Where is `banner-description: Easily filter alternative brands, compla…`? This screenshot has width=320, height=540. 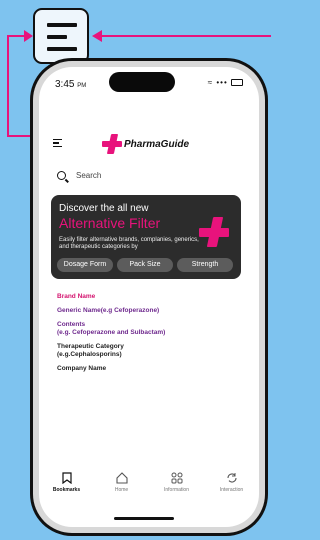
banner-description: Easily filter alternative brands, compla… is located at coordinates (129, 243).